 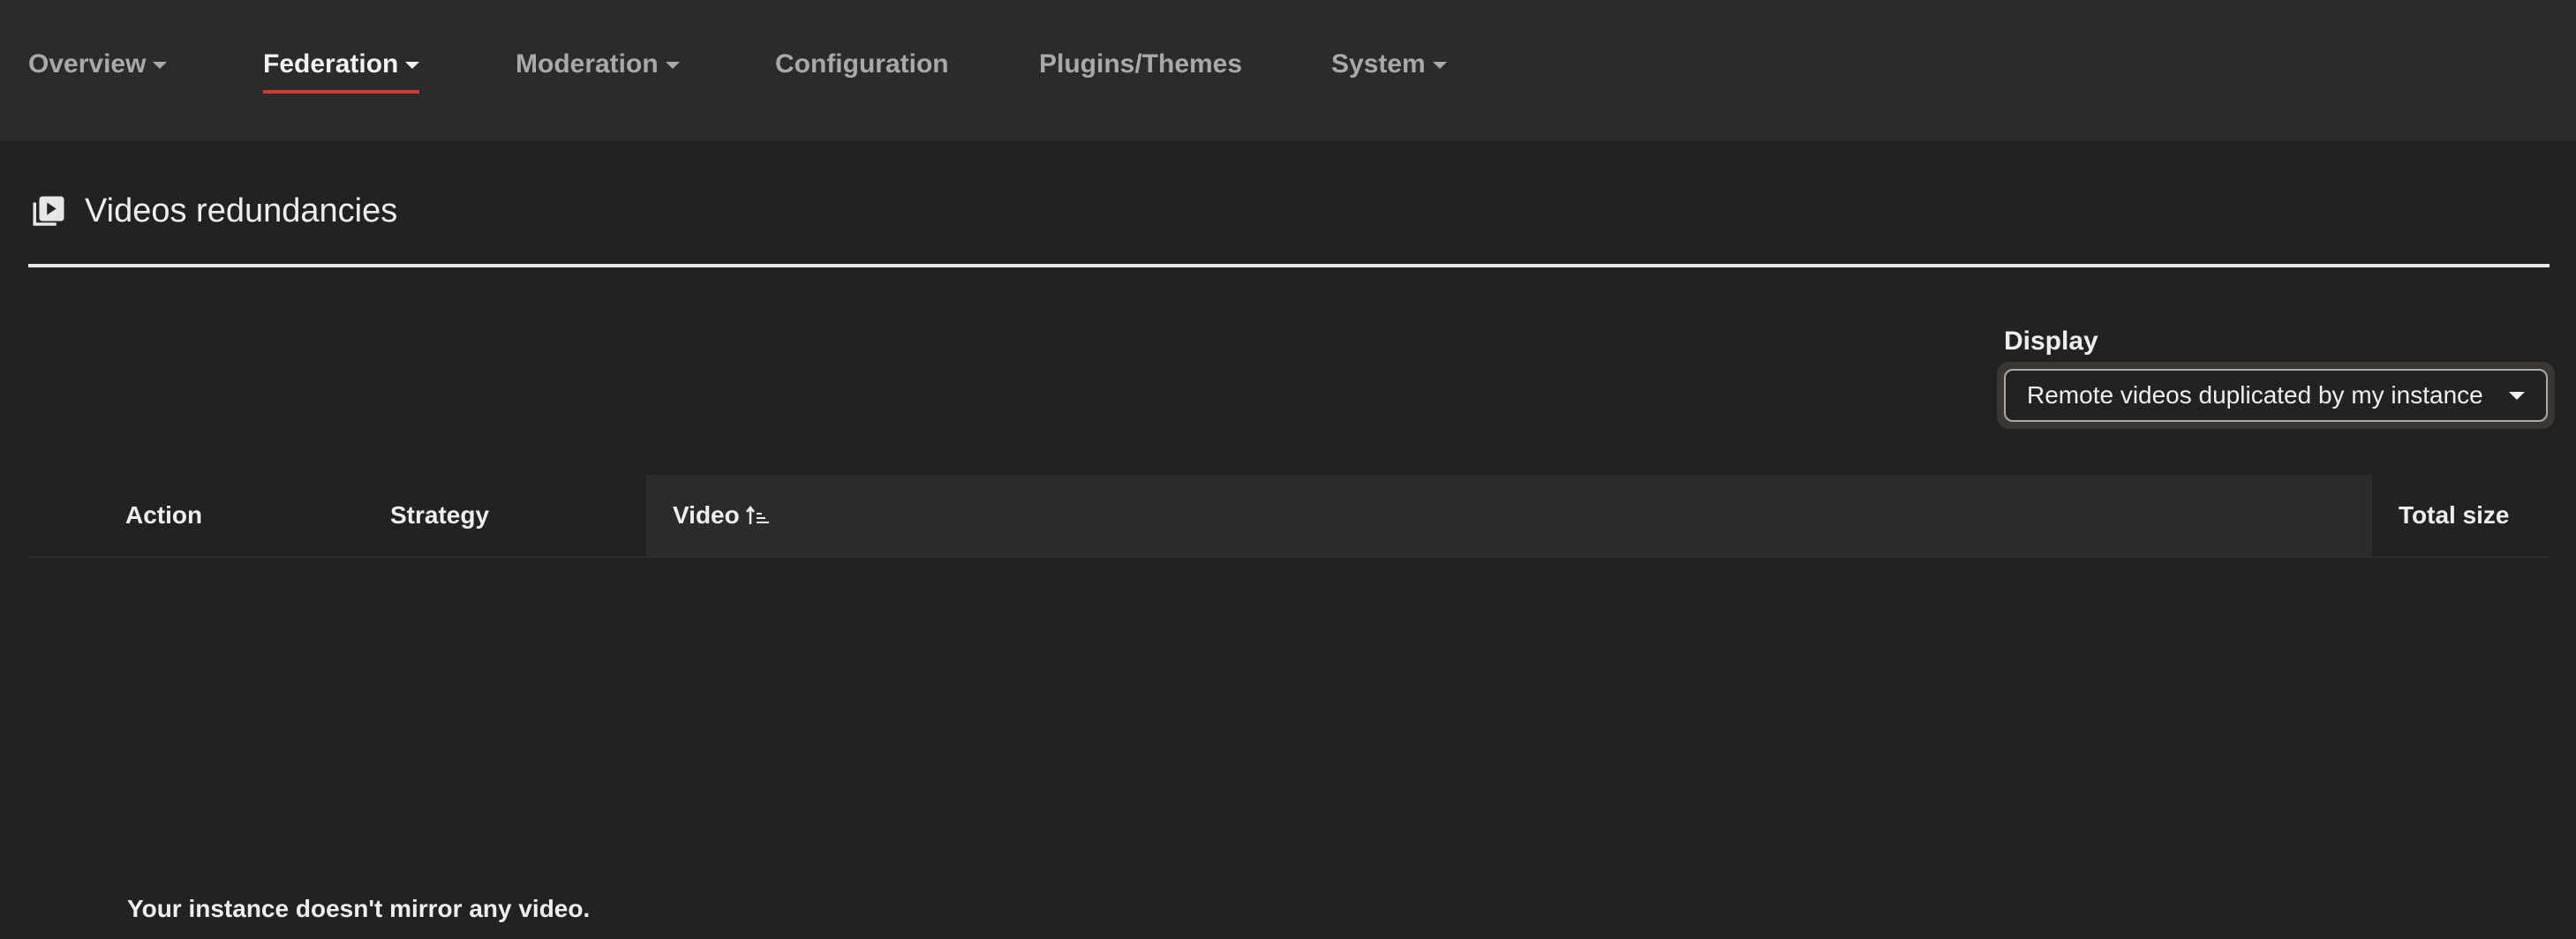 What do you see at coordinates (359, 908) in the screenshot?
I see `empty-message: Your instance doesn't mirror any video.` at bounding box center [359, 908].